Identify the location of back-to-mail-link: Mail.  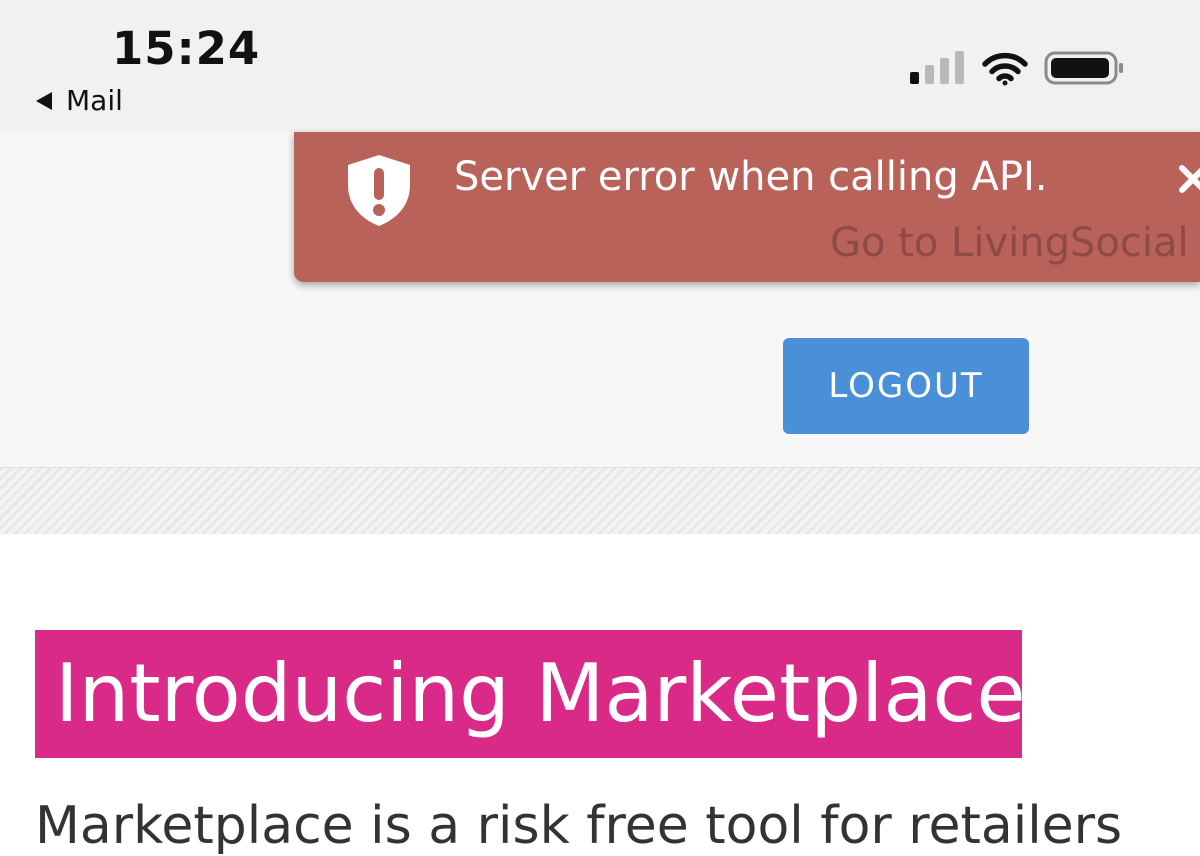
(79, 100).